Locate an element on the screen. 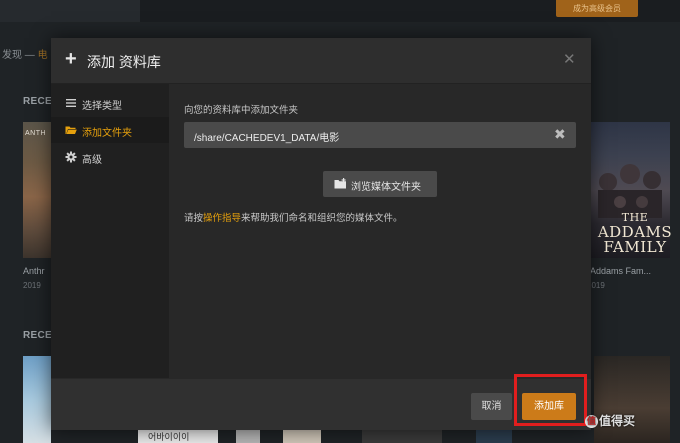  dialog-title: 添加 资料库 is located at coordinates (124, 62).